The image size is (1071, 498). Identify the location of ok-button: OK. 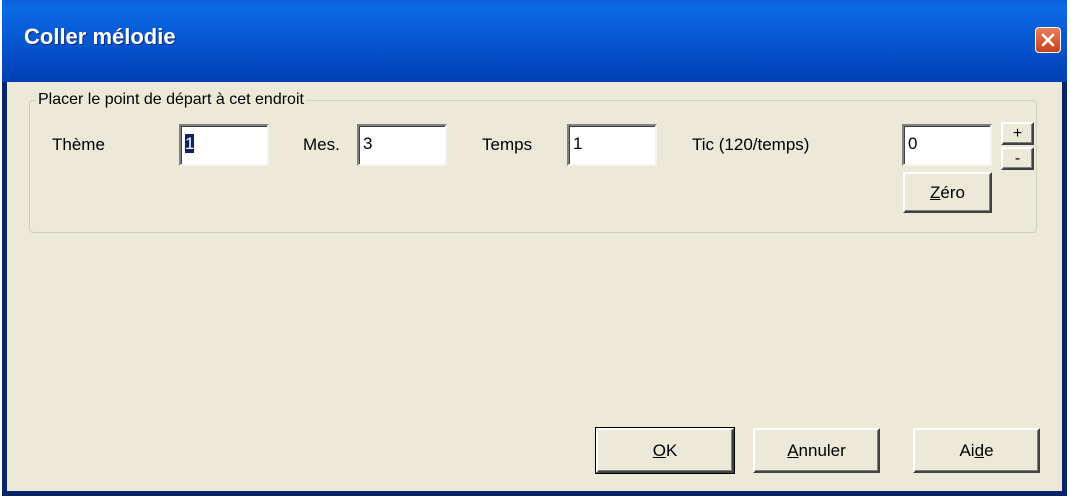
(665, 450).